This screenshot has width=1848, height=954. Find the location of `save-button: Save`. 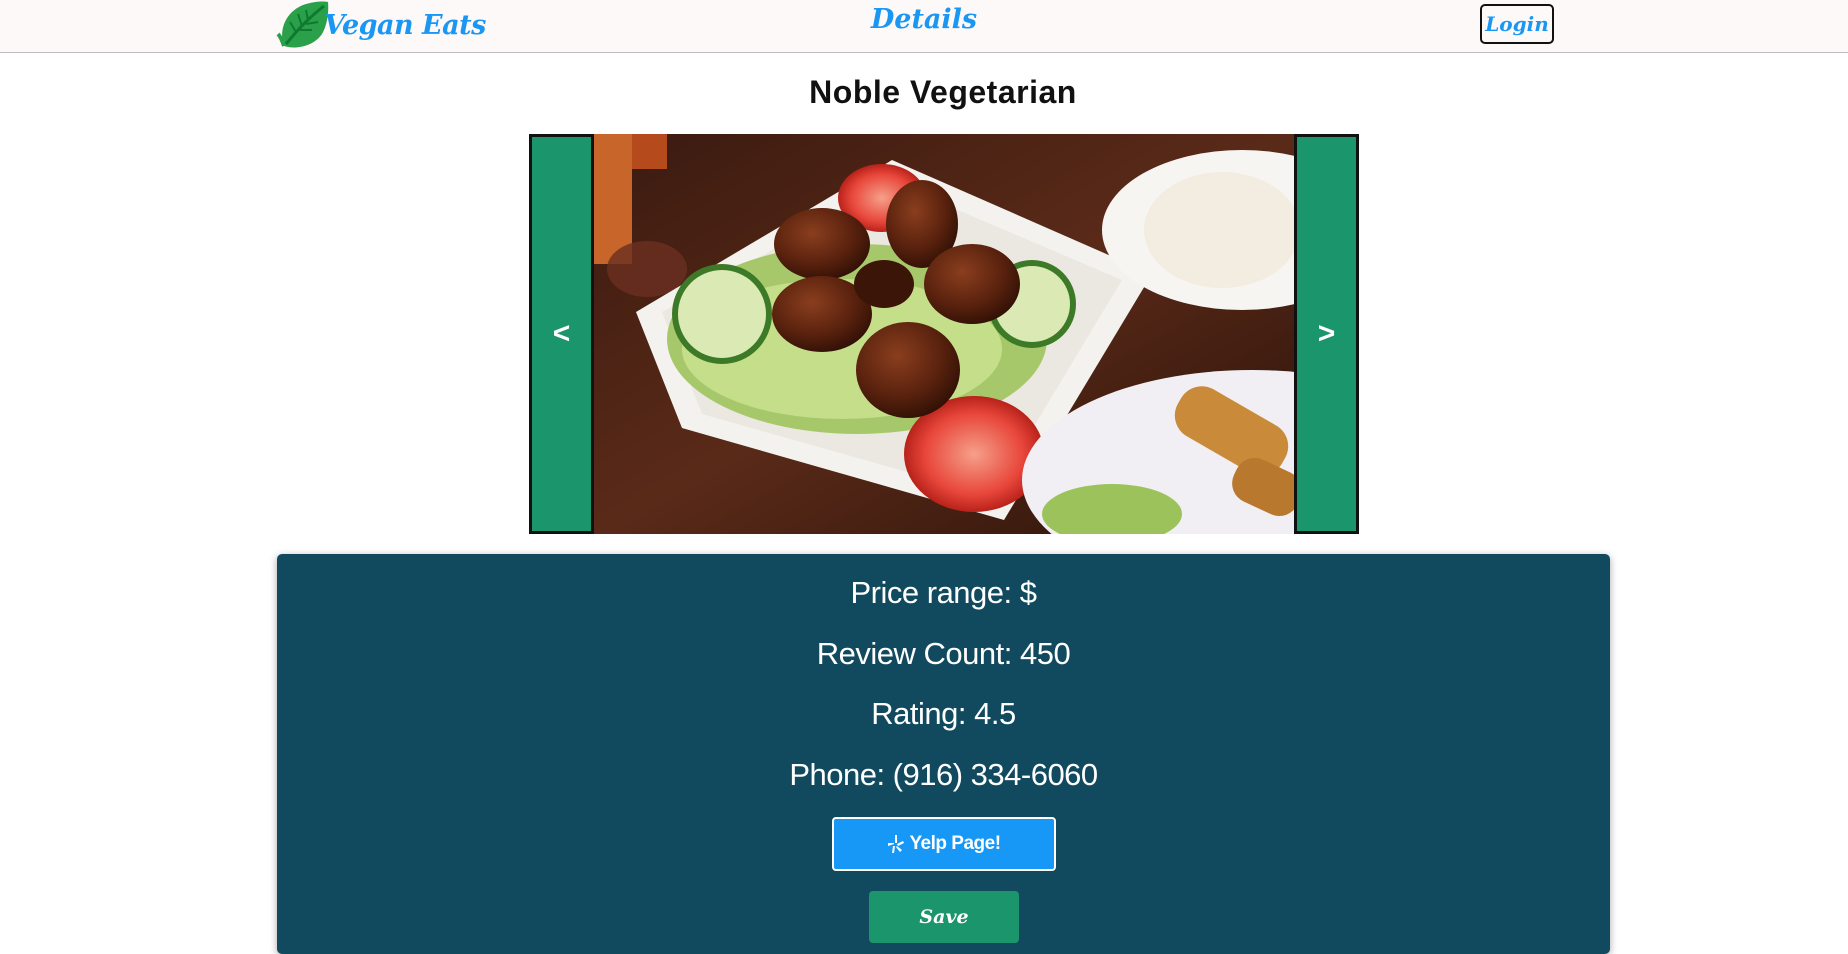

save-button: Save is located at coordinates (944, 917).